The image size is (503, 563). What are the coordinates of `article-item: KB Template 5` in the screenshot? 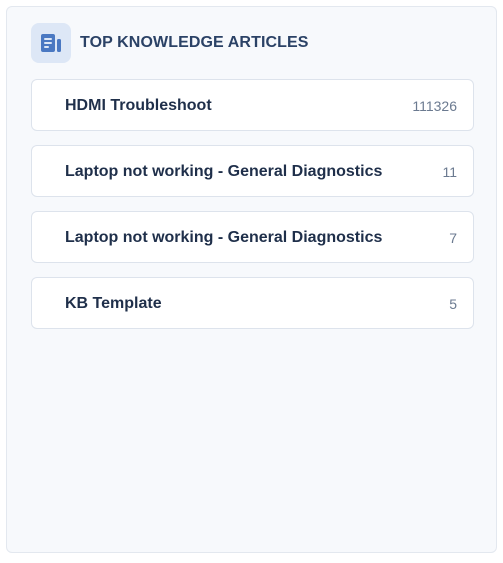 It's located at (252, 303).